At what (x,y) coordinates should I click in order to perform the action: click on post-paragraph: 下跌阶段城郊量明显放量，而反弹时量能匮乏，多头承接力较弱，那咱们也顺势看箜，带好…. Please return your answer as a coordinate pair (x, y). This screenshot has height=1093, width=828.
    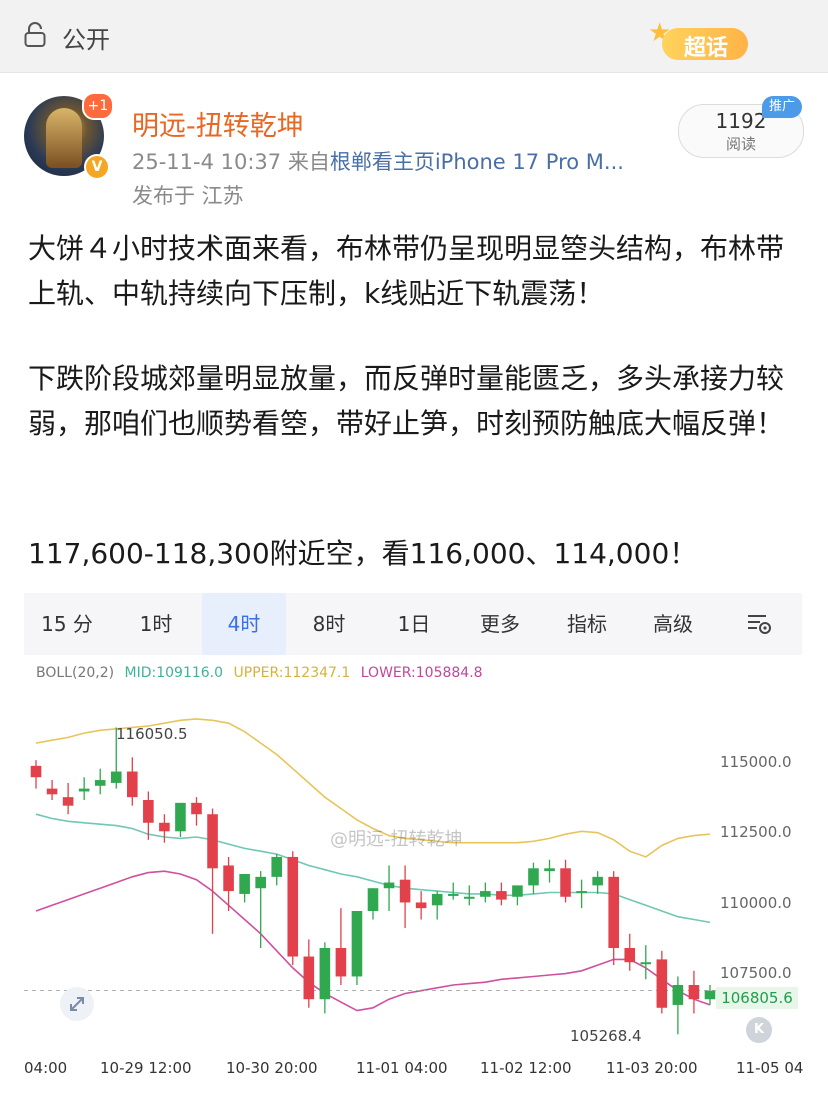
    Looking at the image, I should click on (406, 401).